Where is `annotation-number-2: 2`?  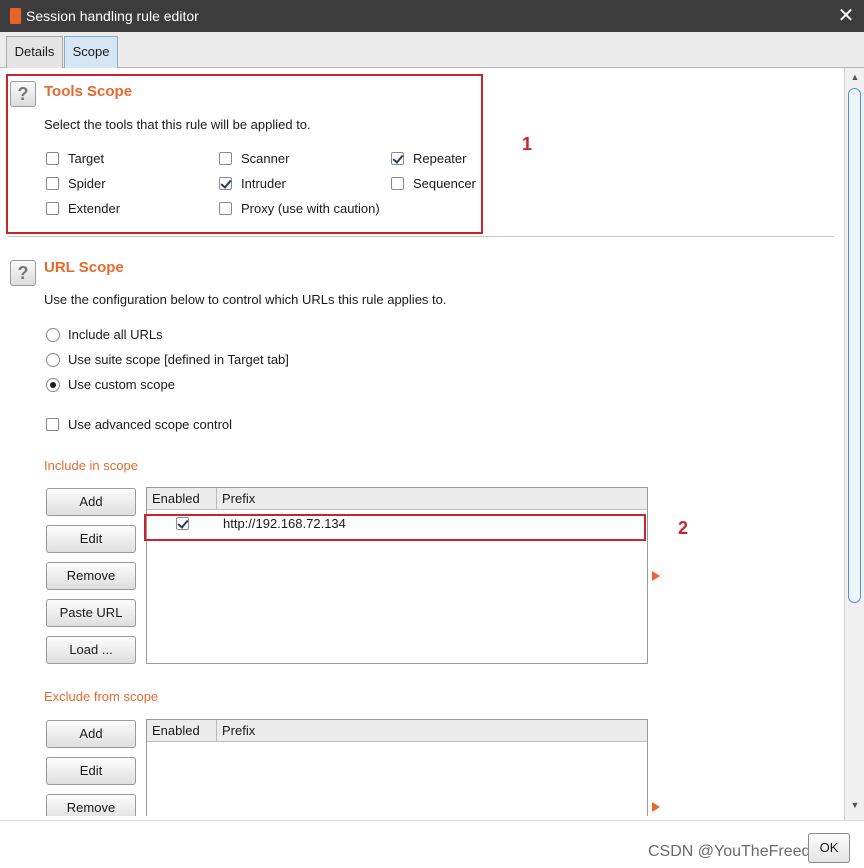
annotation-number-2: 2 is located at coordinates (683, 528).